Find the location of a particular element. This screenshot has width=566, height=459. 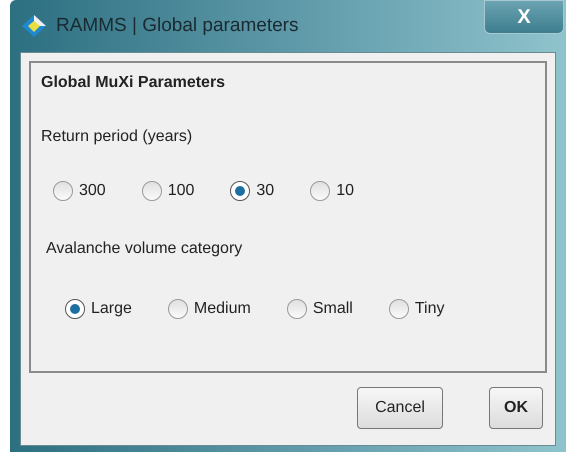

cancel-button: Cancel is located at coordinates (400, 408).